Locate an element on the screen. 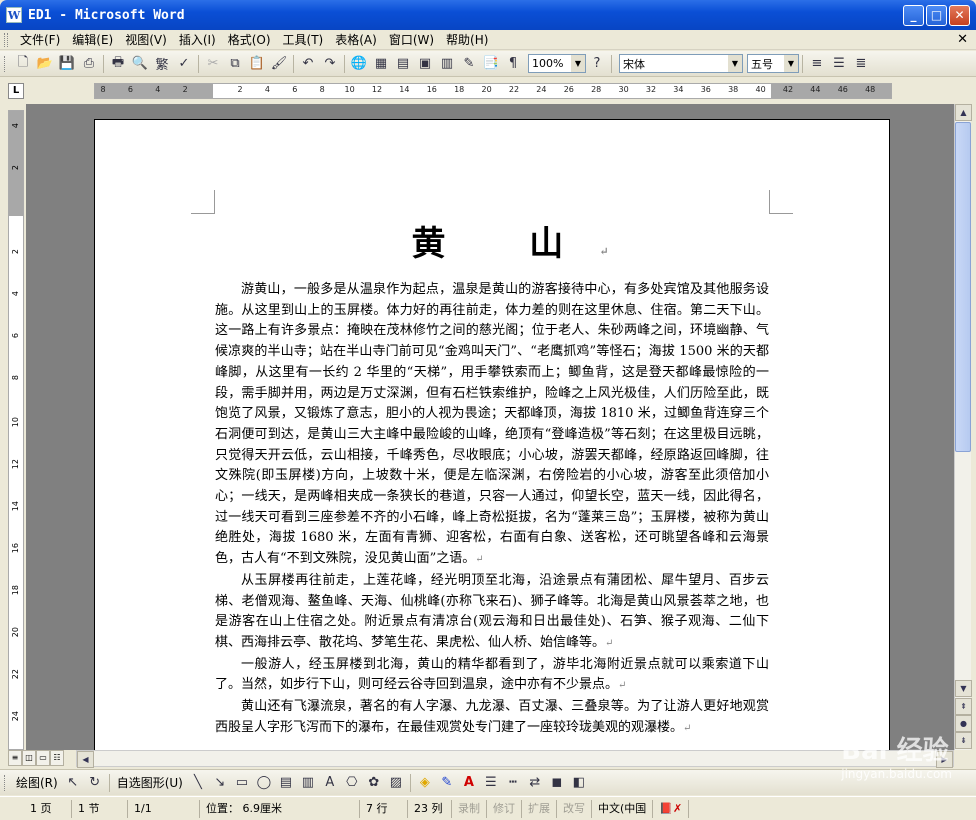 The height and width of the screenshot is (820, 976). rectangle-icon: ▭ is located at coordinates (242, 783).